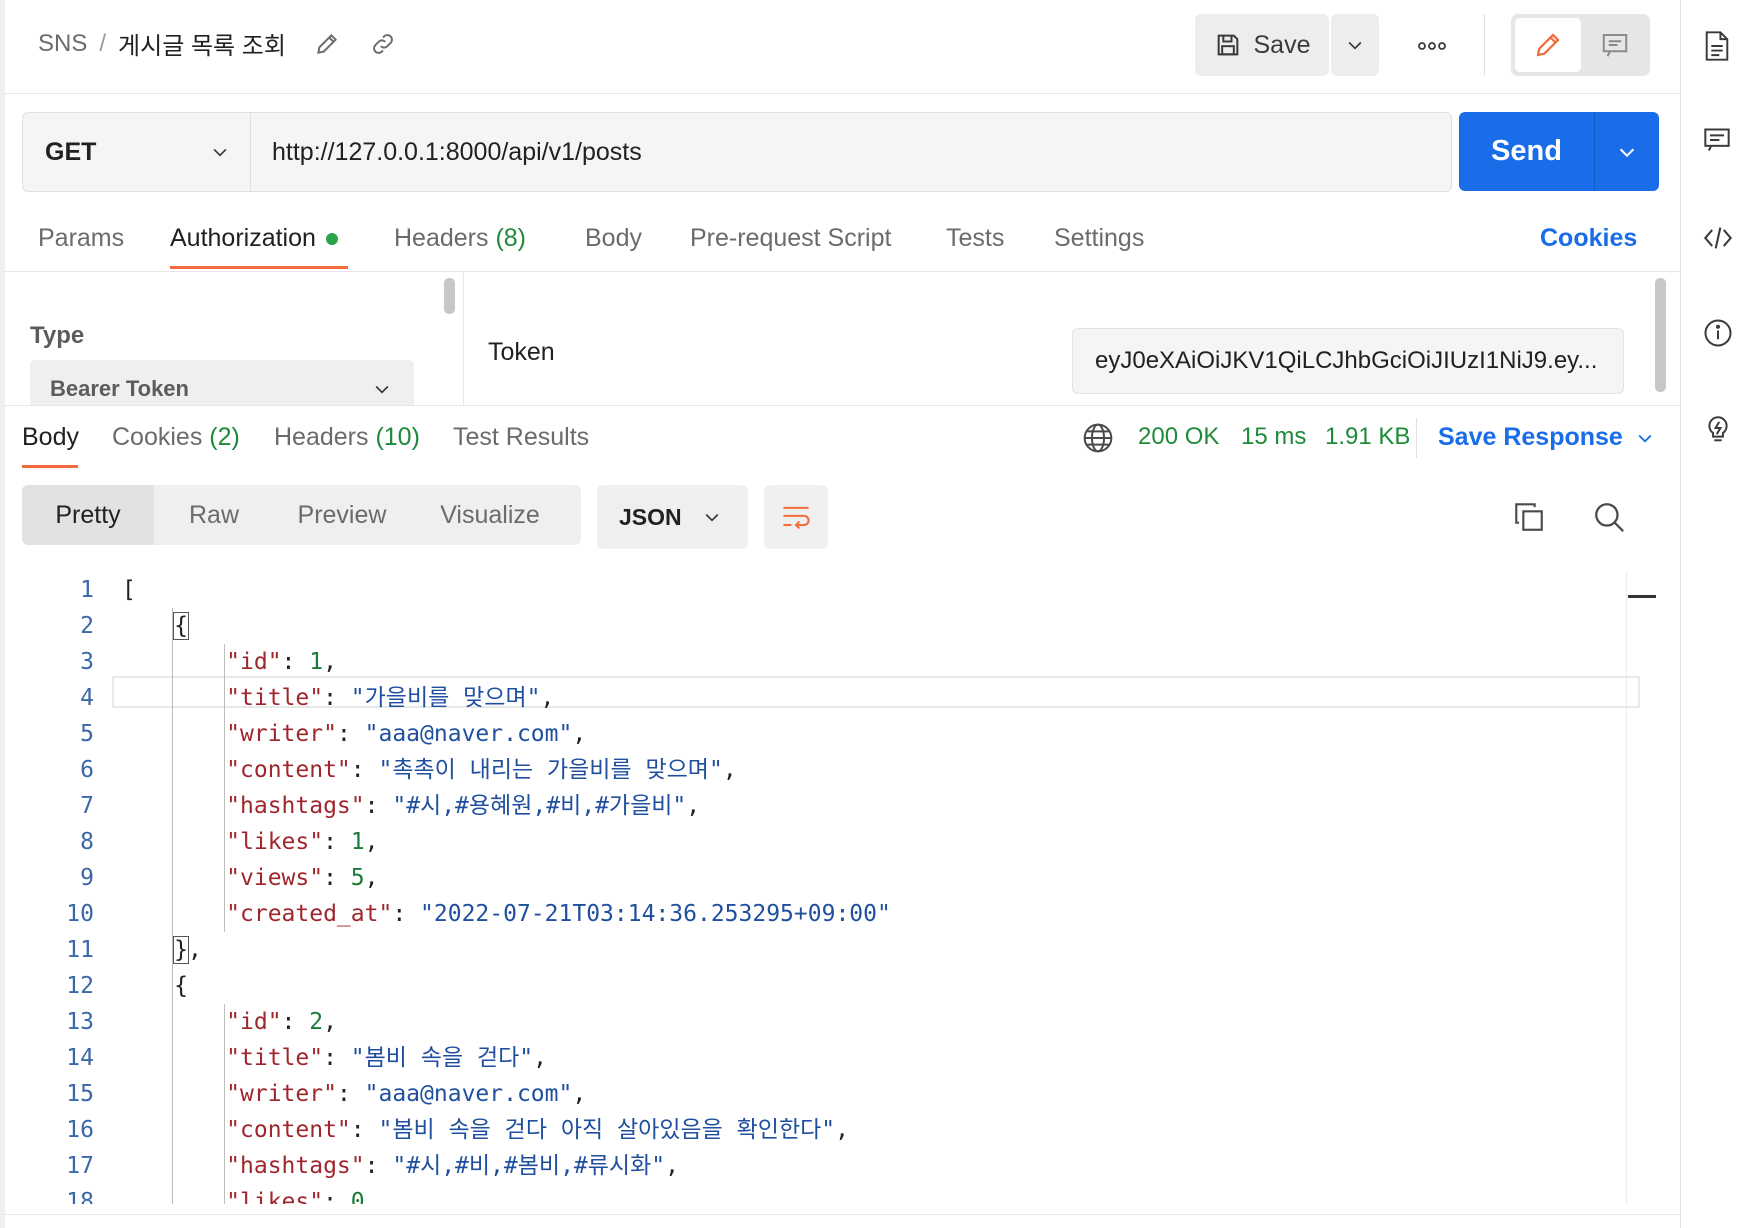 This screenshot has height=1228, width=1752. Describe the element at coordinates (224, 788) in the screenshot. I see `indent-guide` at that location.